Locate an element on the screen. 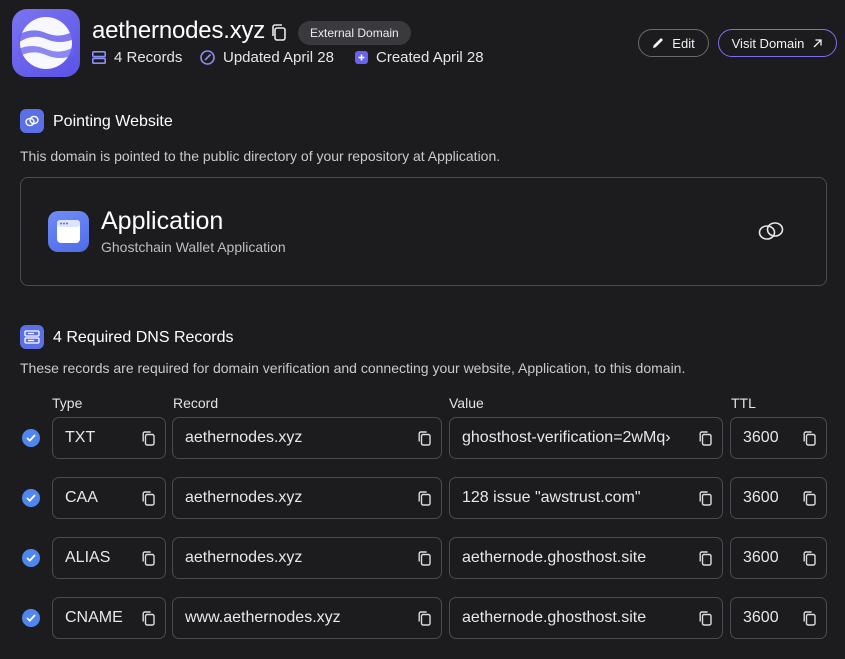 This screenshot has height=659, width=845. dns-value-field: 128 issue "awstrust.com" is located at coordinates (586, 498).